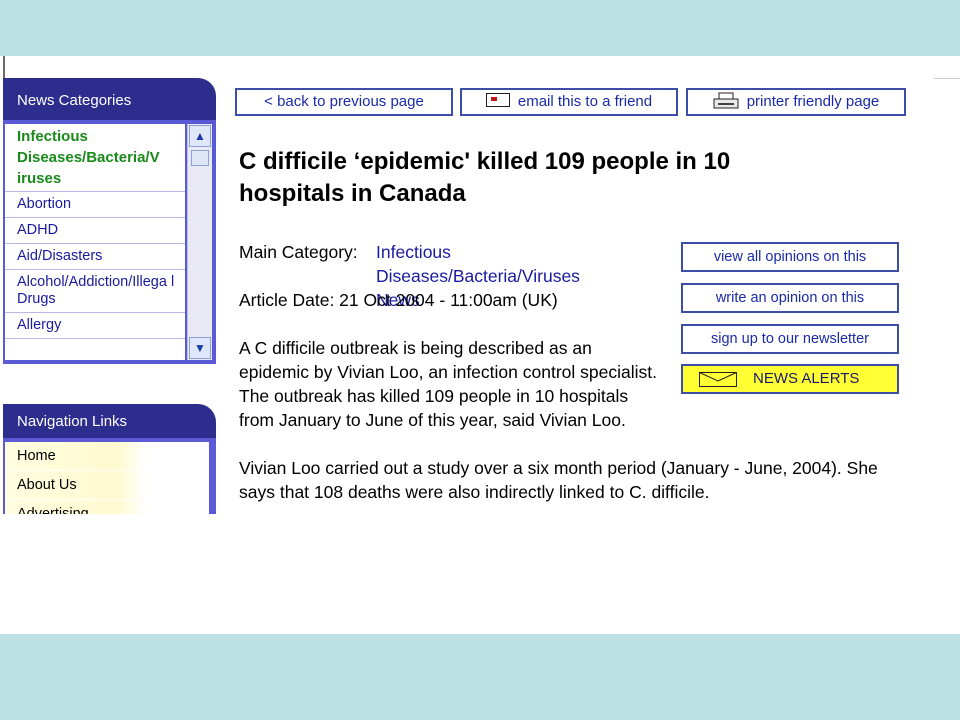 The height and width of the screenshot is (720, 960). Describe the element at coordinates (200, 348) in the screenshot. I see `scroll-down-icon: ▼` at that location.